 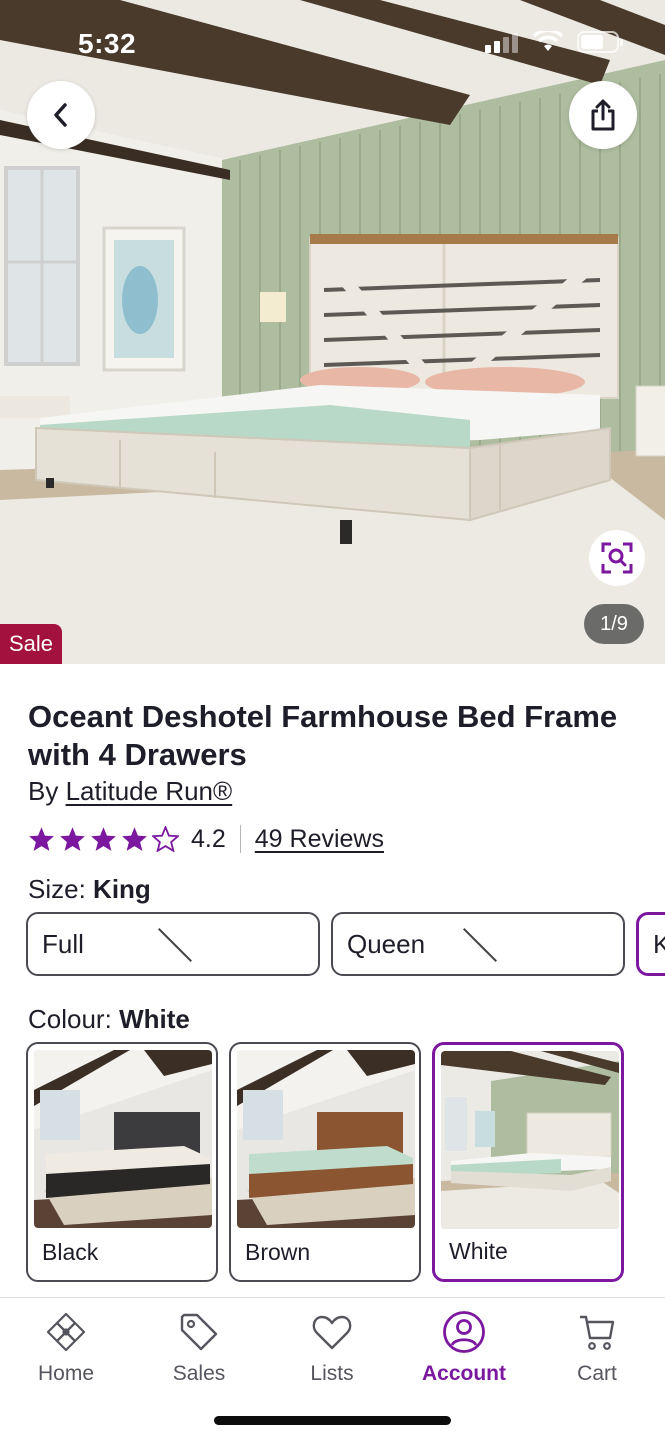 I want to click on nav-sales: Sales, so click(x=199, y=1348).